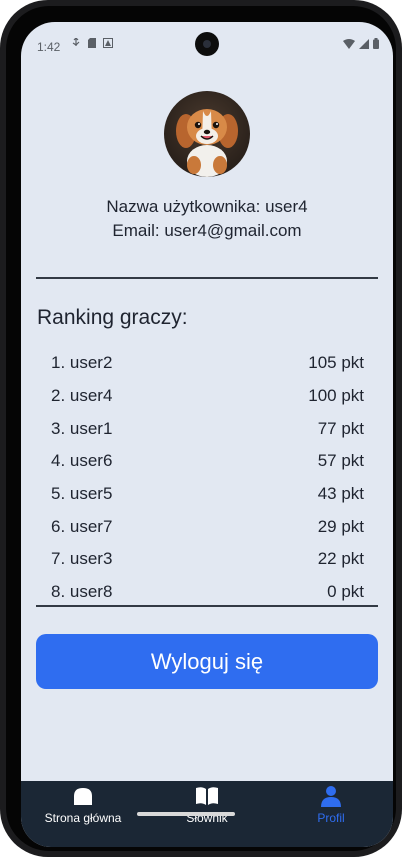 This screenshot has height=857, width=402. Describe the element at coordinates (82, 428) in the screenshot. I see `player-name: 3. user1` at that location.